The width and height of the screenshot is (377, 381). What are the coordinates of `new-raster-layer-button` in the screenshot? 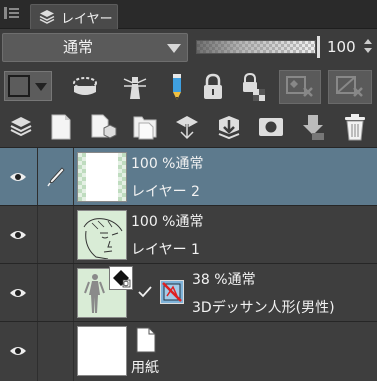 It's located at (61, 127).